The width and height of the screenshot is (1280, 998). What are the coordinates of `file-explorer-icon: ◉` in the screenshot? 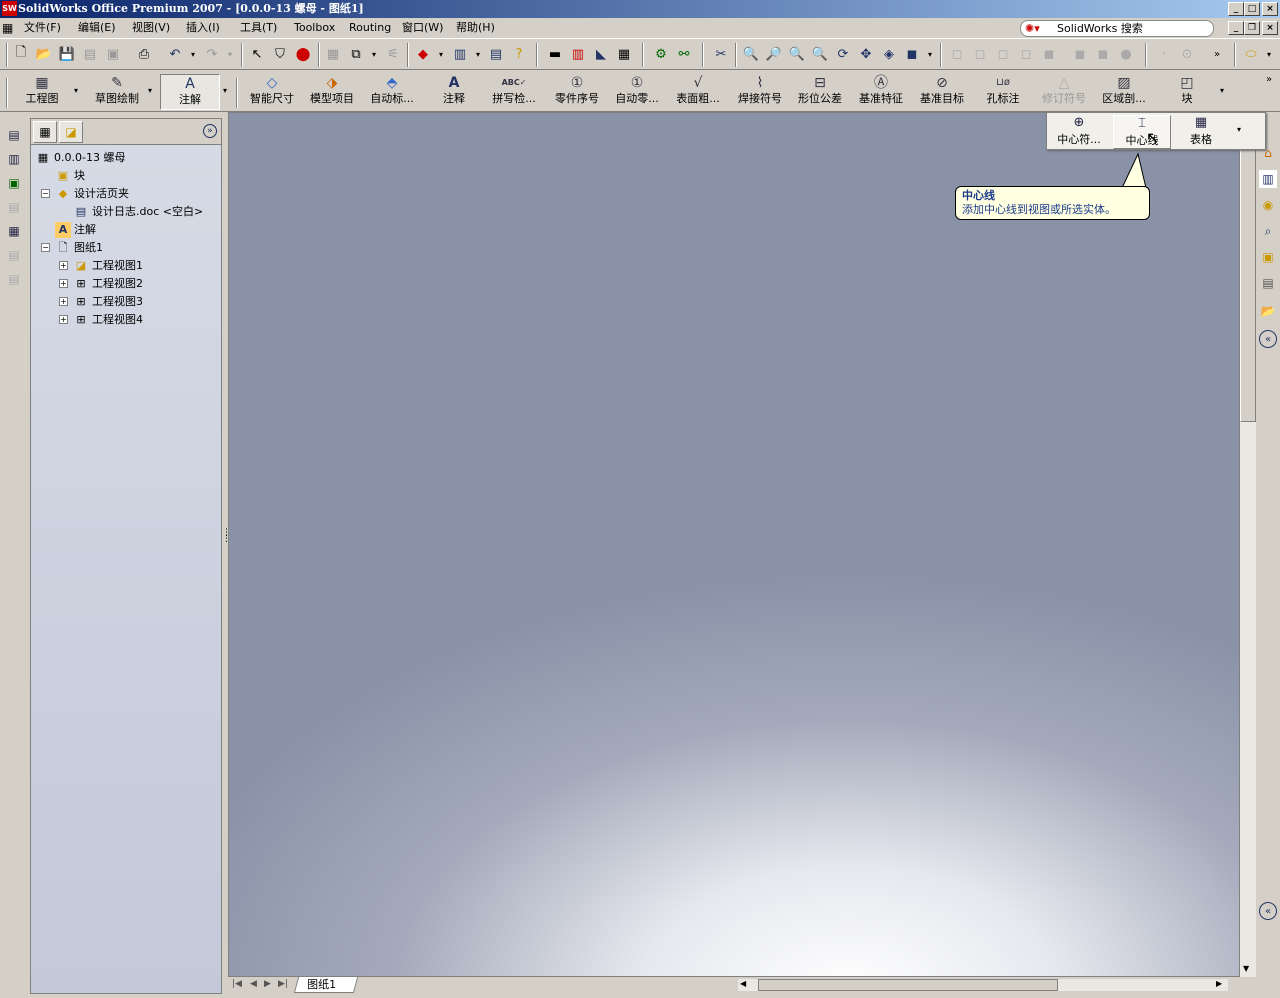 It's located at (1268, 205).